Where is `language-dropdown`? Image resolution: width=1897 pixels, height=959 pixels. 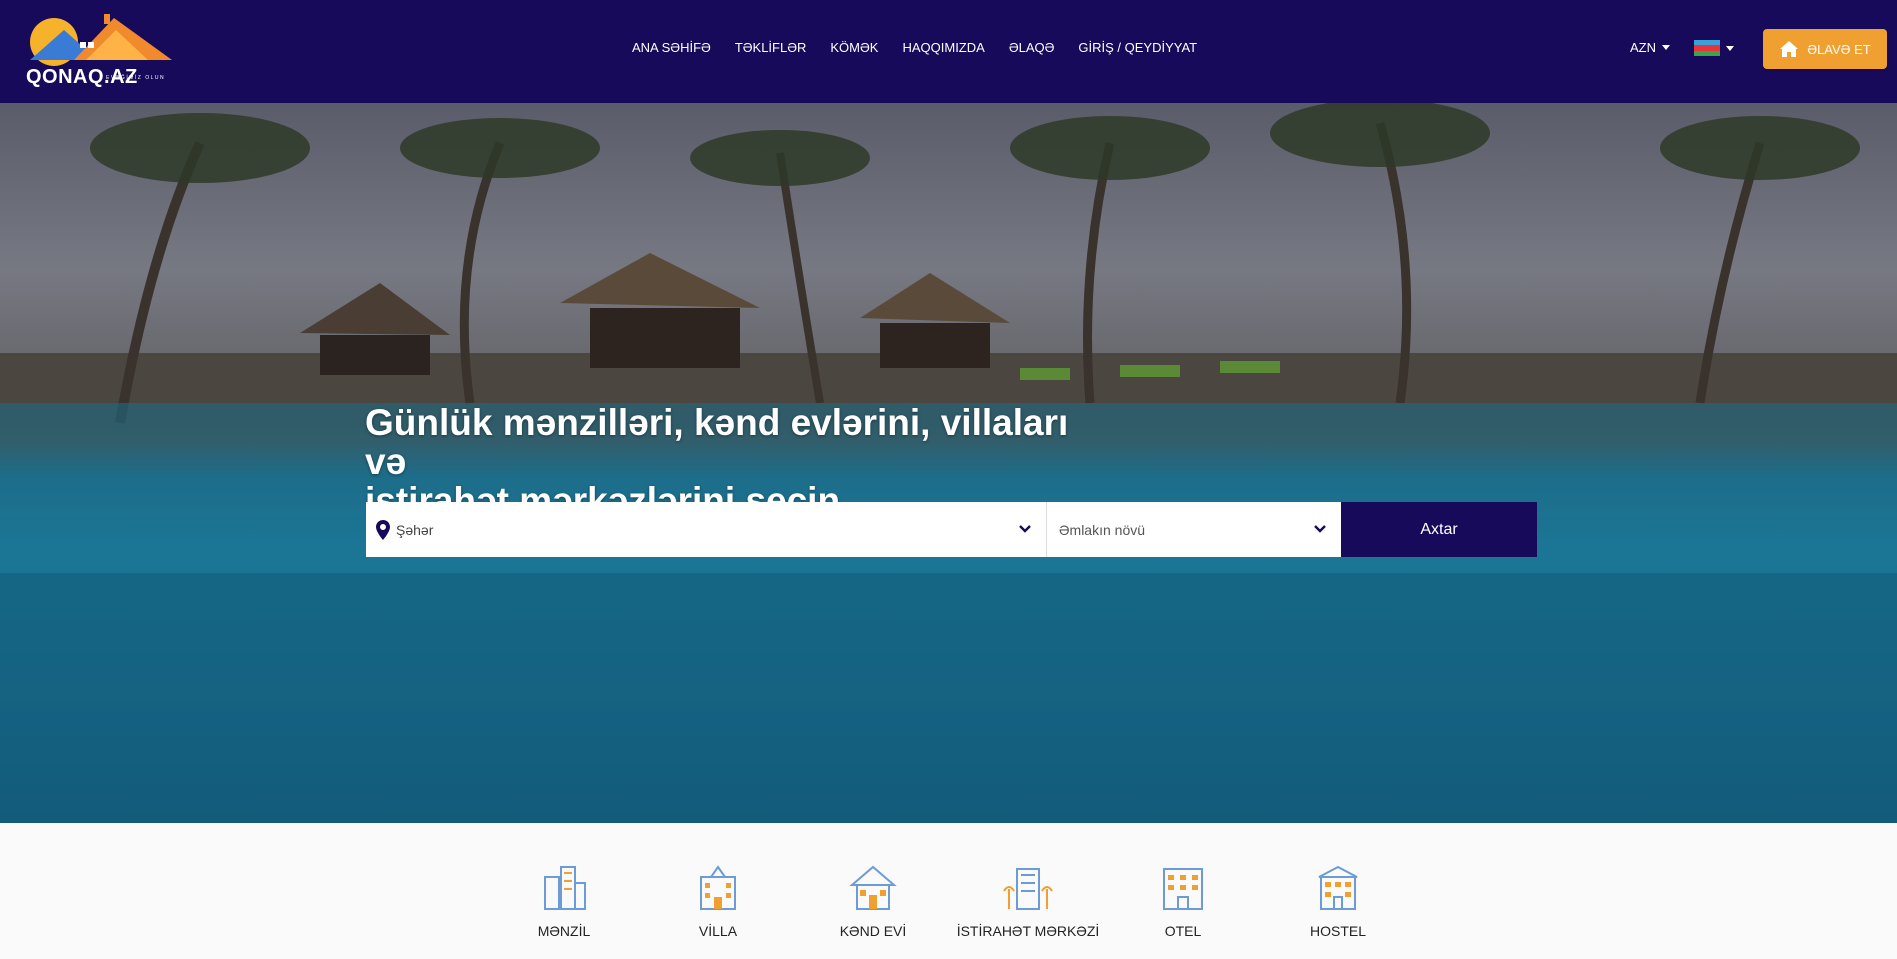
language-dropdown is located at coordinates (1714, 48).